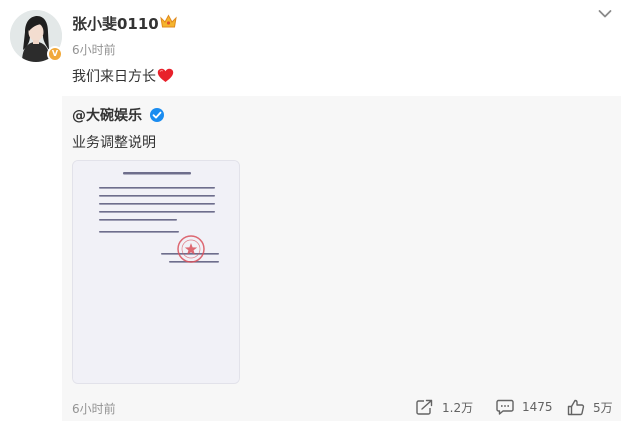  I want to click on like-button: 5万, so click(590, 407).